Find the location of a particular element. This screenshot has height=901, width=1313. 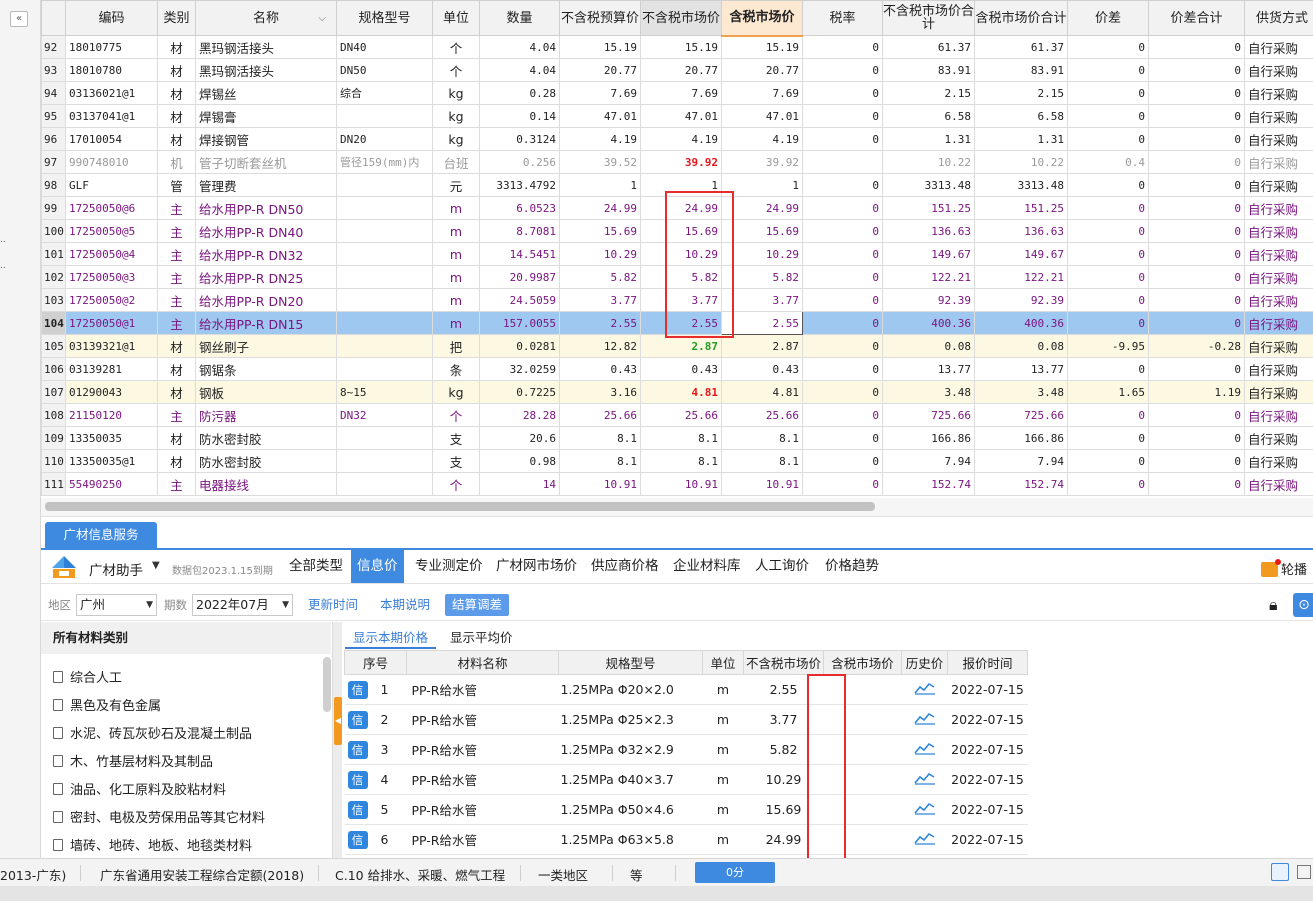

collapse-toggle-icon: « is located at coordinates (19, 19).